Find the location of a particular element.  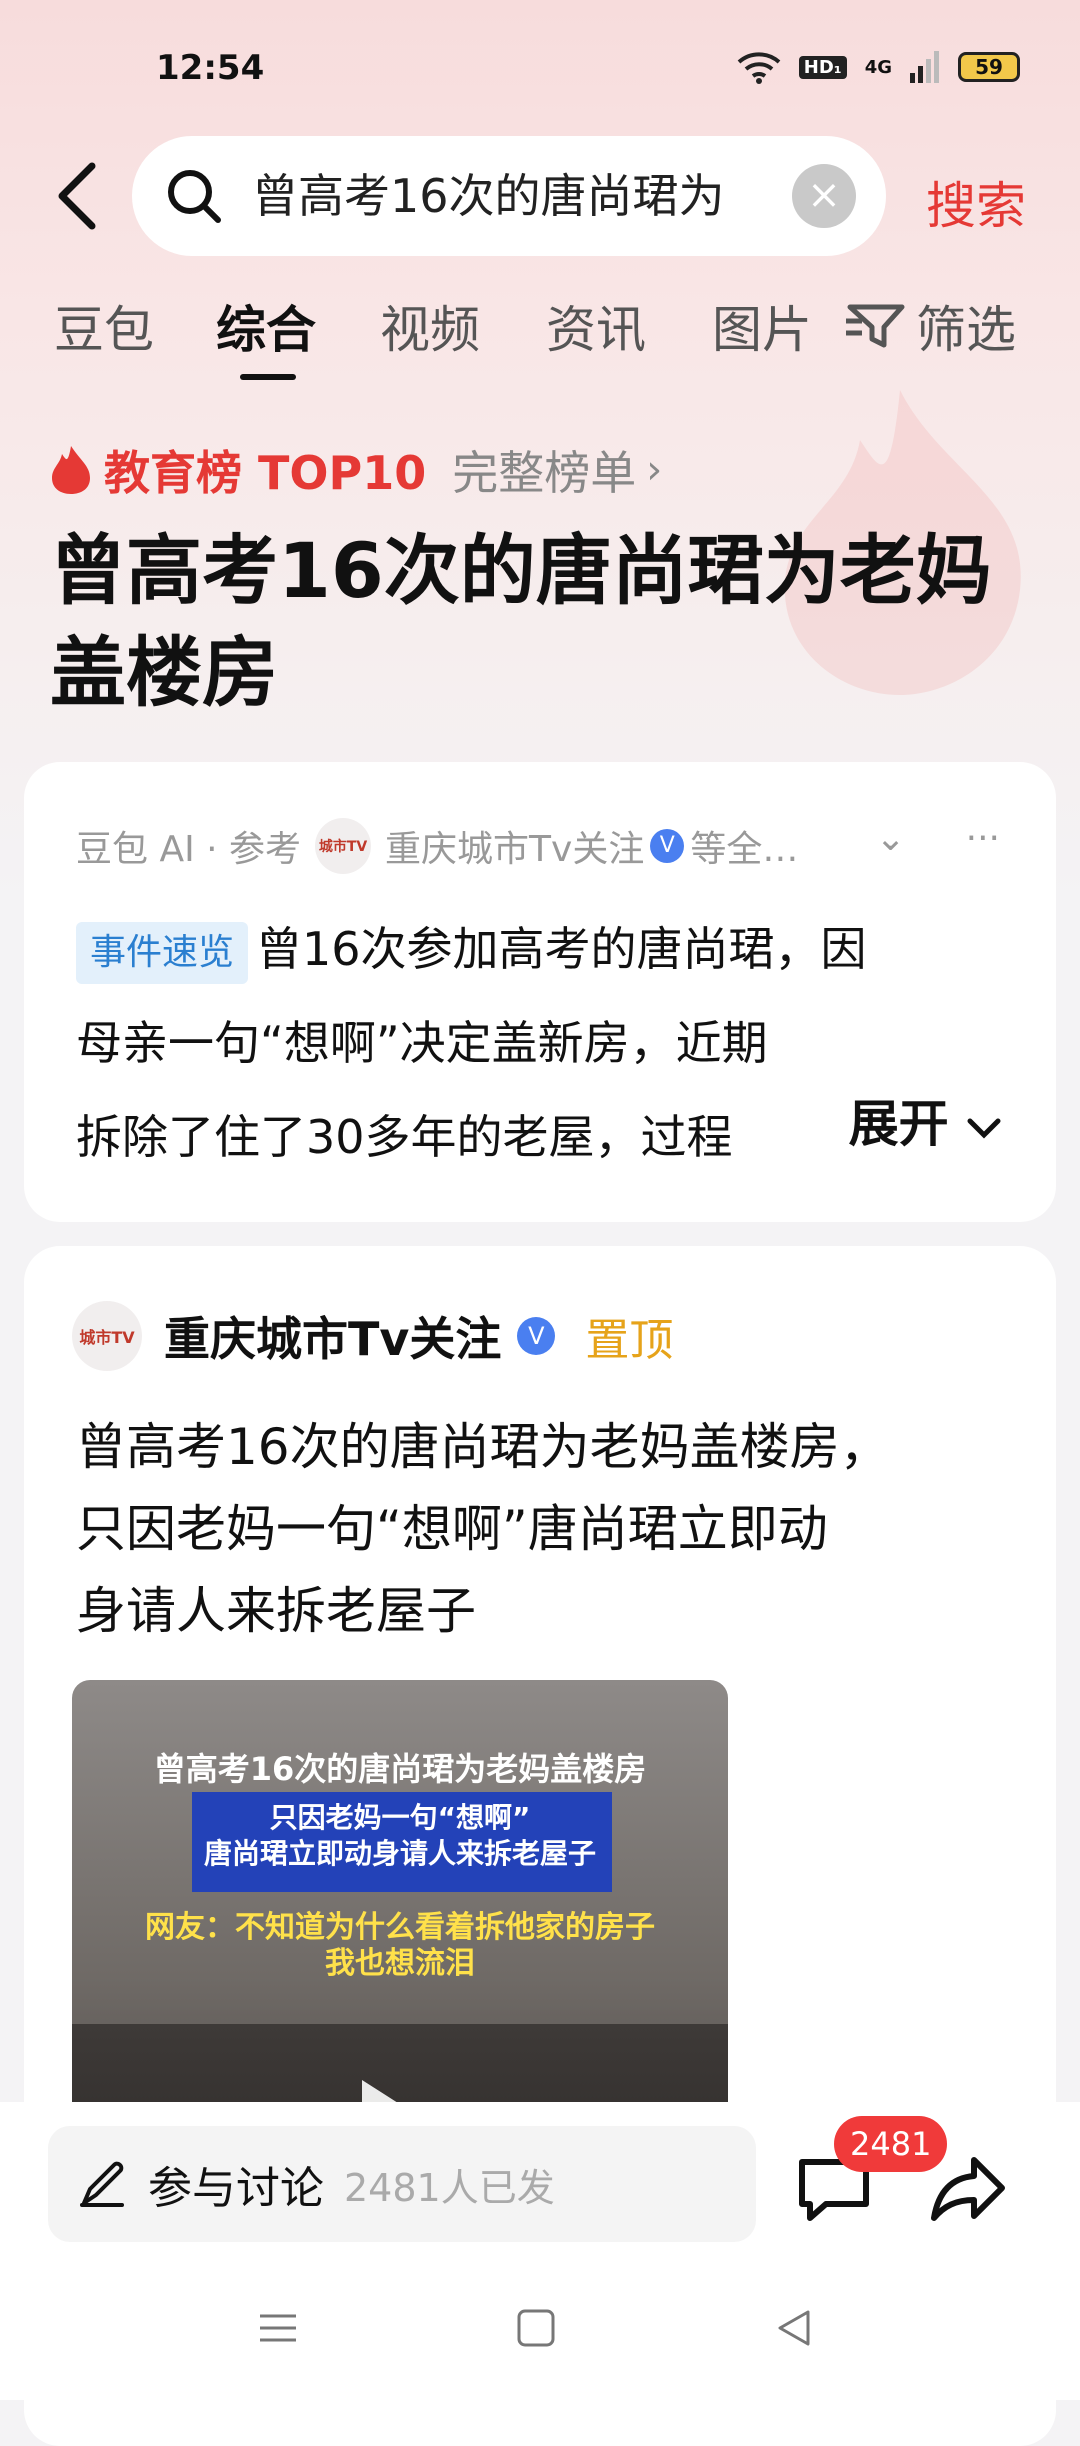

discuss-count: 2481人已发 is located at coordinates (449, 2187).